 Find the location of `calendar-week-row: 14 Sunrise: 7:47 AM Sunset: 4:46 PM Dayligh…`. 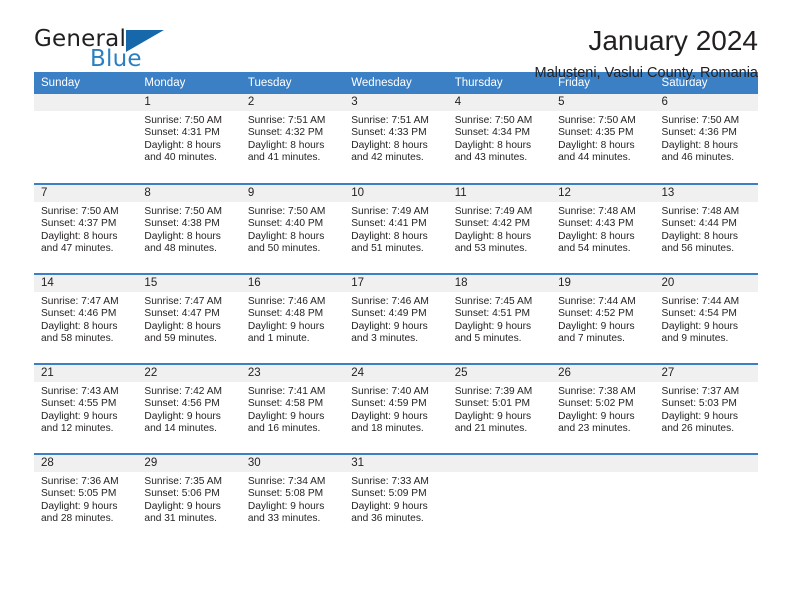

calendar-week-row: 14 Sunrise: 7:47 AM Sunset: 4:46 PM Dayligh… is located at coordinates (396, 318).